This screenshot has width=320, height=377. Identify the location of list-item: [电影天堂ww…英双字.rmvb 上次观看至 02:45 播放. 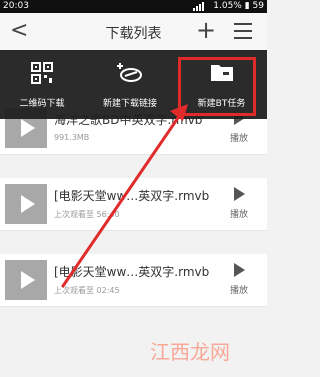
(133, 280).